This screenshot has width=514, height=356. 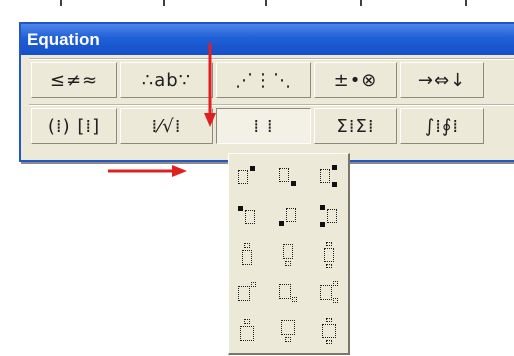 I want to click on embellishments-label: ⋰⋮⋱, so click(x=263, y=80).